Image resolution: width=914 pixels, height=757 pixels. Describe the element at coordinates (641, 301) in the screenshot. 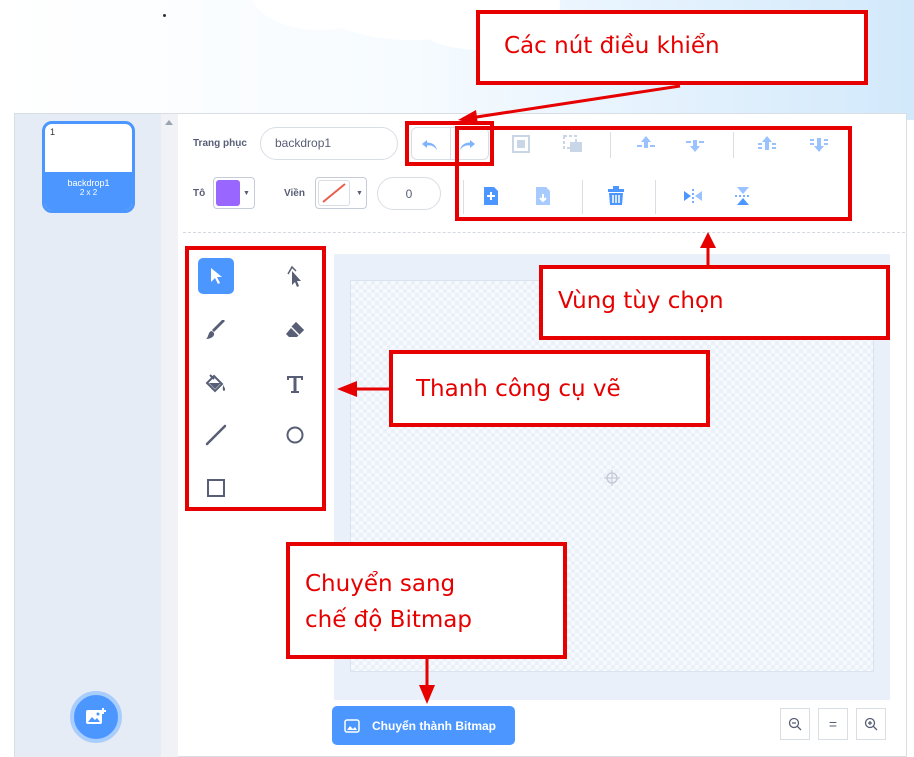

I see `options-annotation-text: Vùng tùy chọn` at that location.